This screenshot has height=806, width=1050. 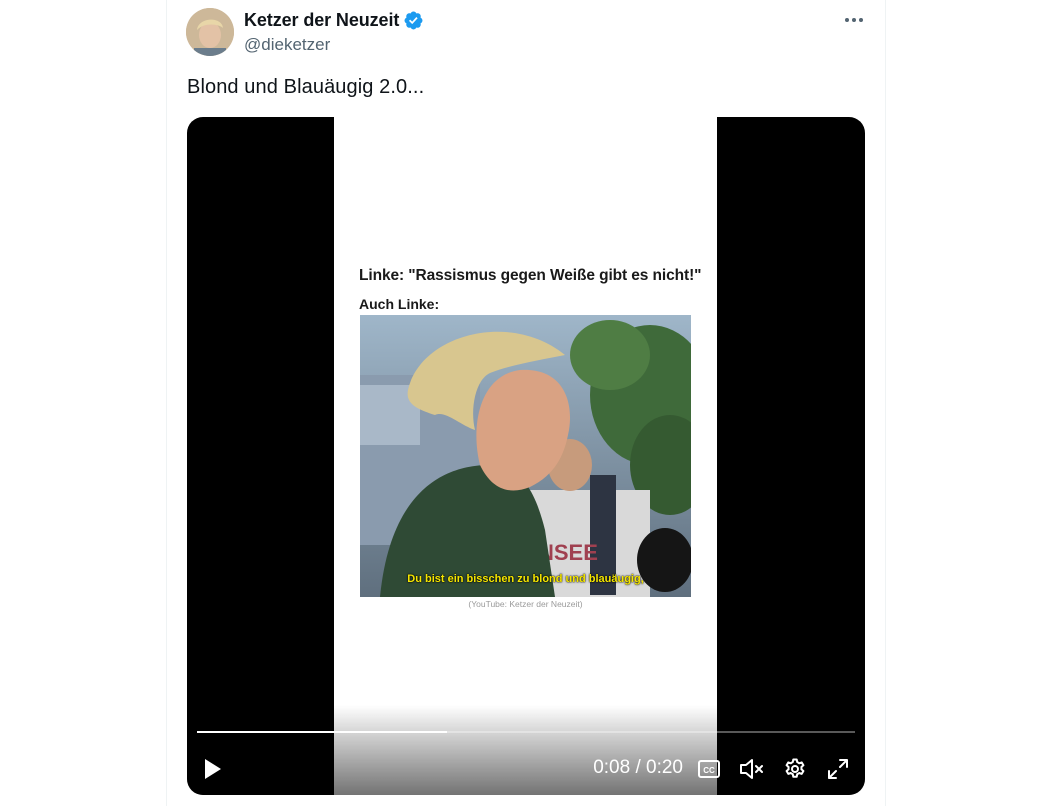 I want to click on captions-button: CC, so click(x=709, y=769).